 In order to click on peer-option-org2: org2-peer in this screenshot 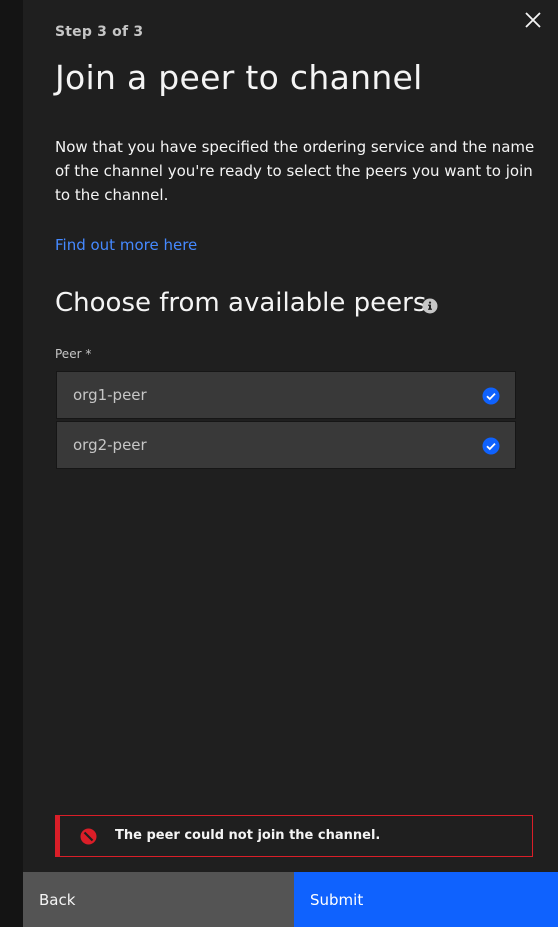, I will do `click(286, 445)`.